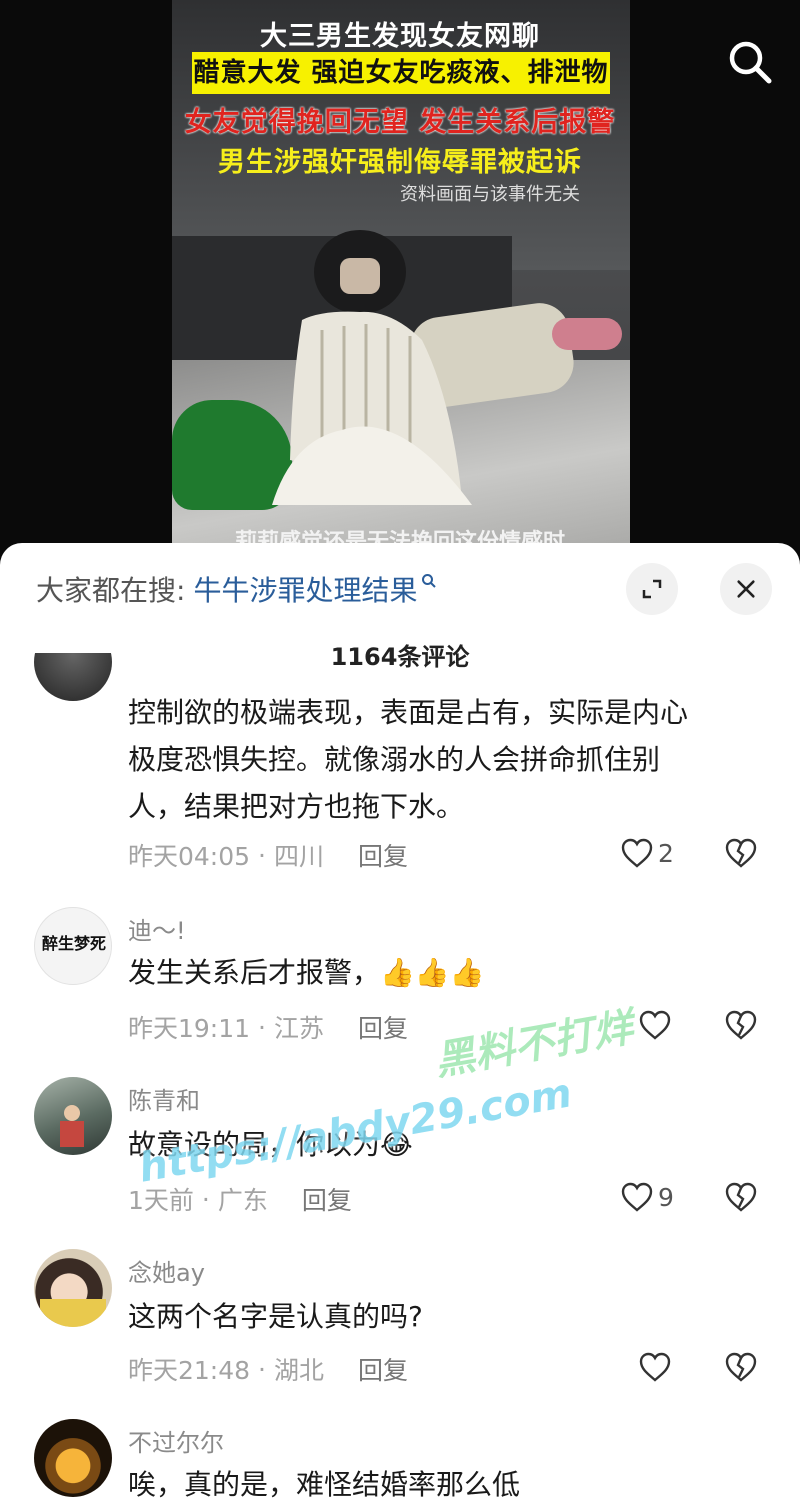  What do you see at coordinates (299, 1370) in the screenshot?
I see `comment-location: 湖北` at bounding box center [299, 1370].